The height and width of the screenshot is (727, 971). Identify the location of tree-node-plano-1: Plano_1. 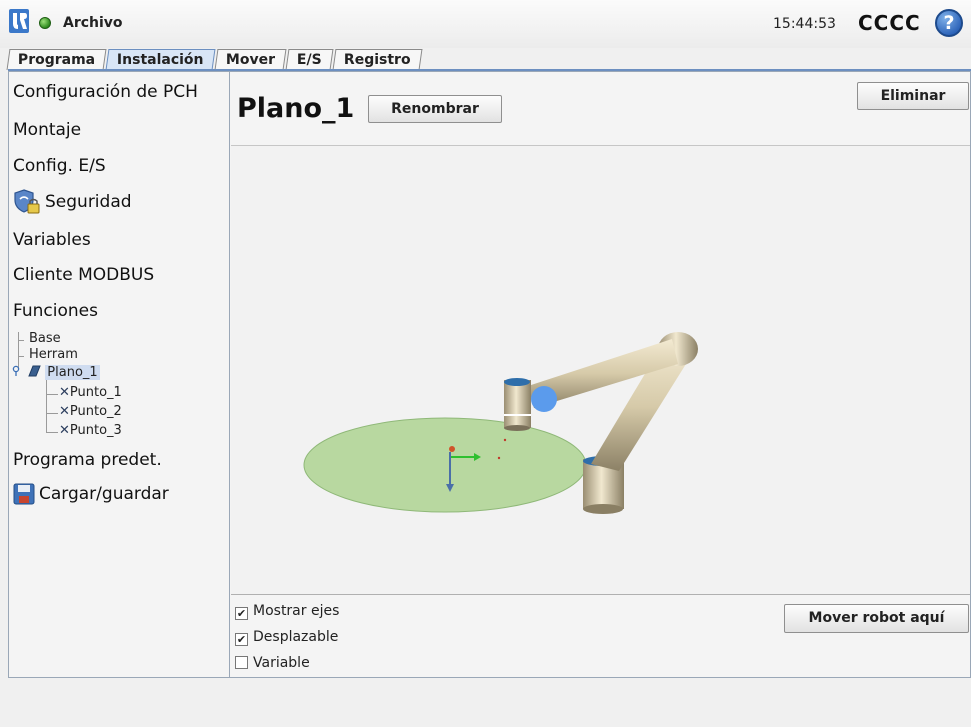
(56, 372).